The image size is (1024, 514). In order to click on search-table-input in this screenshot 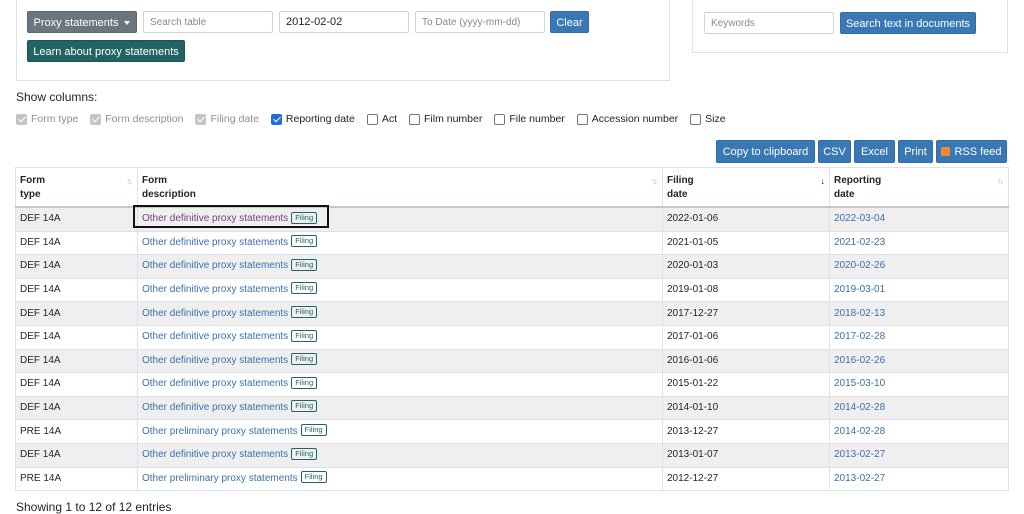, I will do `click(208, 22)`.